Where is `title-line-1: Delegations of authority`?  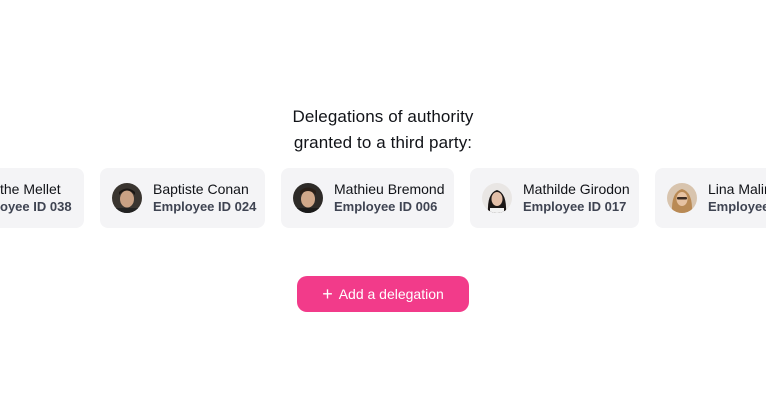 title-line-1: Delegations of authority is located at coordinates (383, 116).